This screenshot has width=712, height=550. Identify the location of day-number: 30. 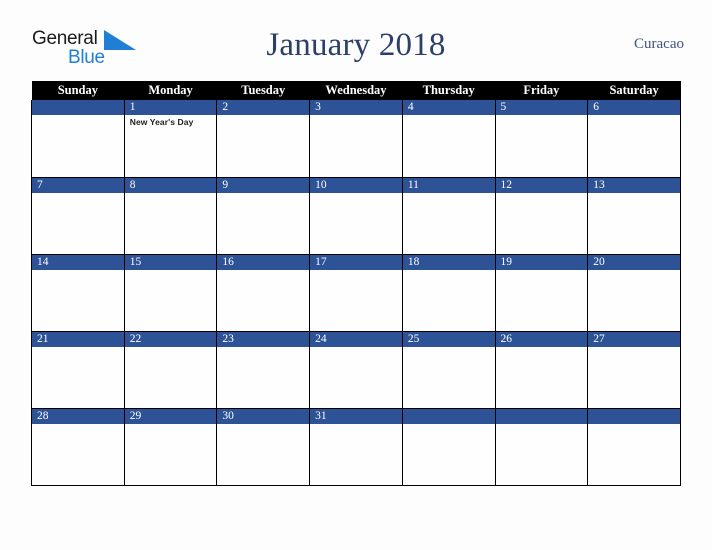
(263, 416).